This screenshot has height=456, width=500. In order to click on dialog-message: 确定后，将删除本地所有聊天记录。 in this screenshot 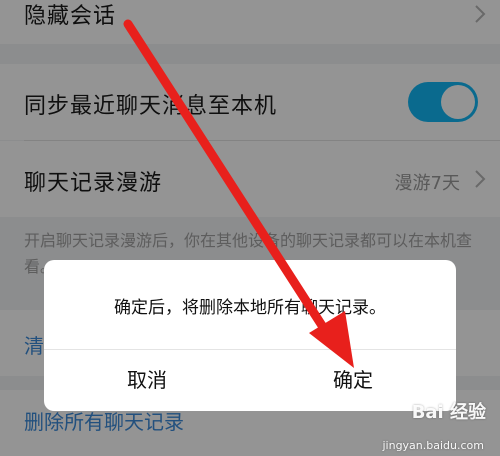, I will do `click(250, 308)`.